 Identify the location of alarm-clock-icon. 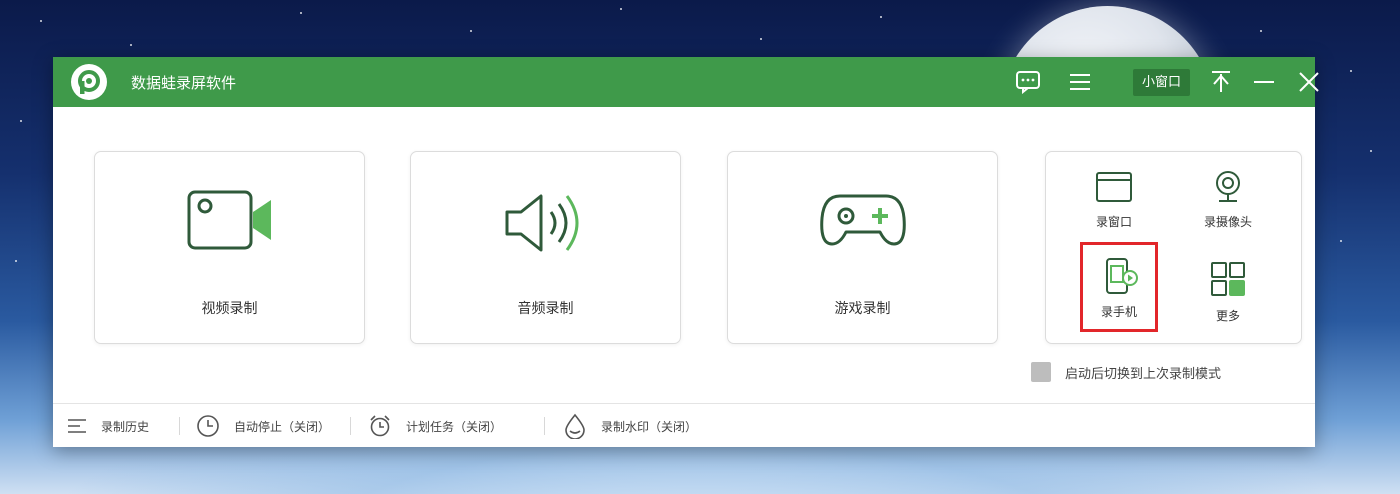
(380, 426).